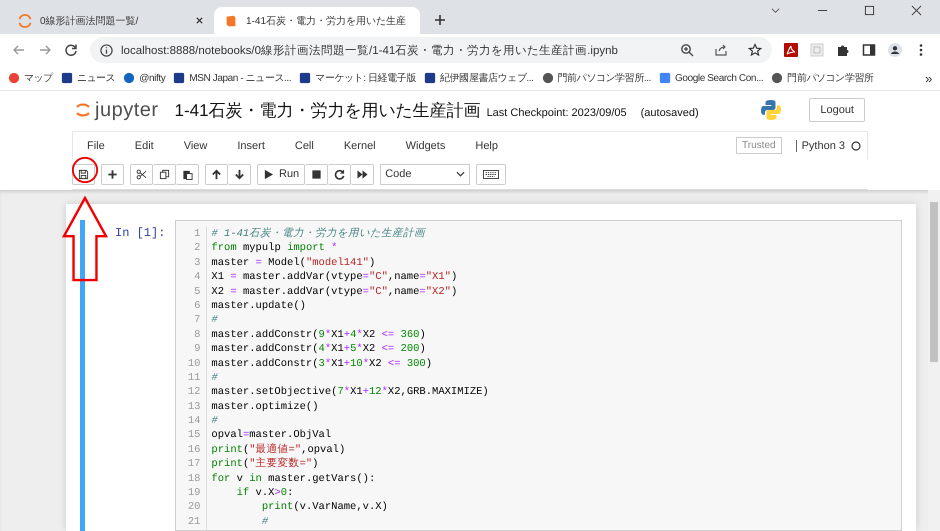 This screenshot has width=940, height=531. I want to click on input-prompt: In [1]:, so click(140, 233).